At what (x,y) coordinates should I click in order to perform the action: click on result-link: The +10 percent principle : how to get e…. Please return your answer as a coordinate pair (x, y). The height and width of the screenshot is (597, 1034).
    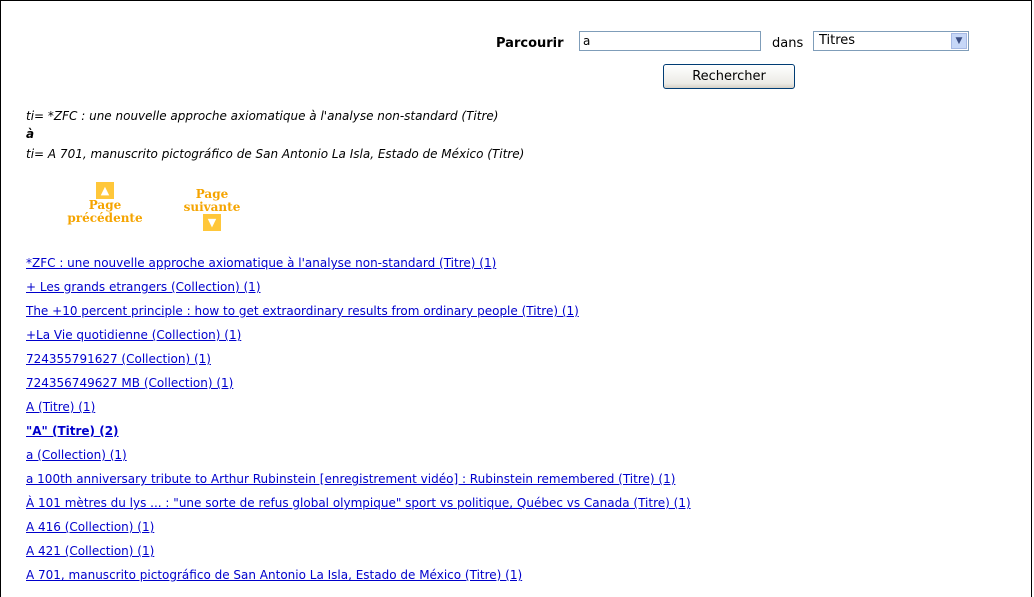
    Looking at the image, I should click on (302, 311).